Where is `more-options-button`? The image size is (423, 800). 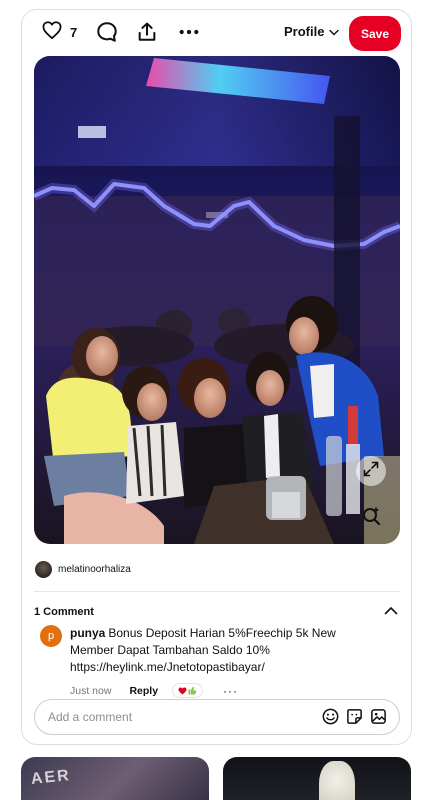 more-options-button is located at coordinates (189, 34).